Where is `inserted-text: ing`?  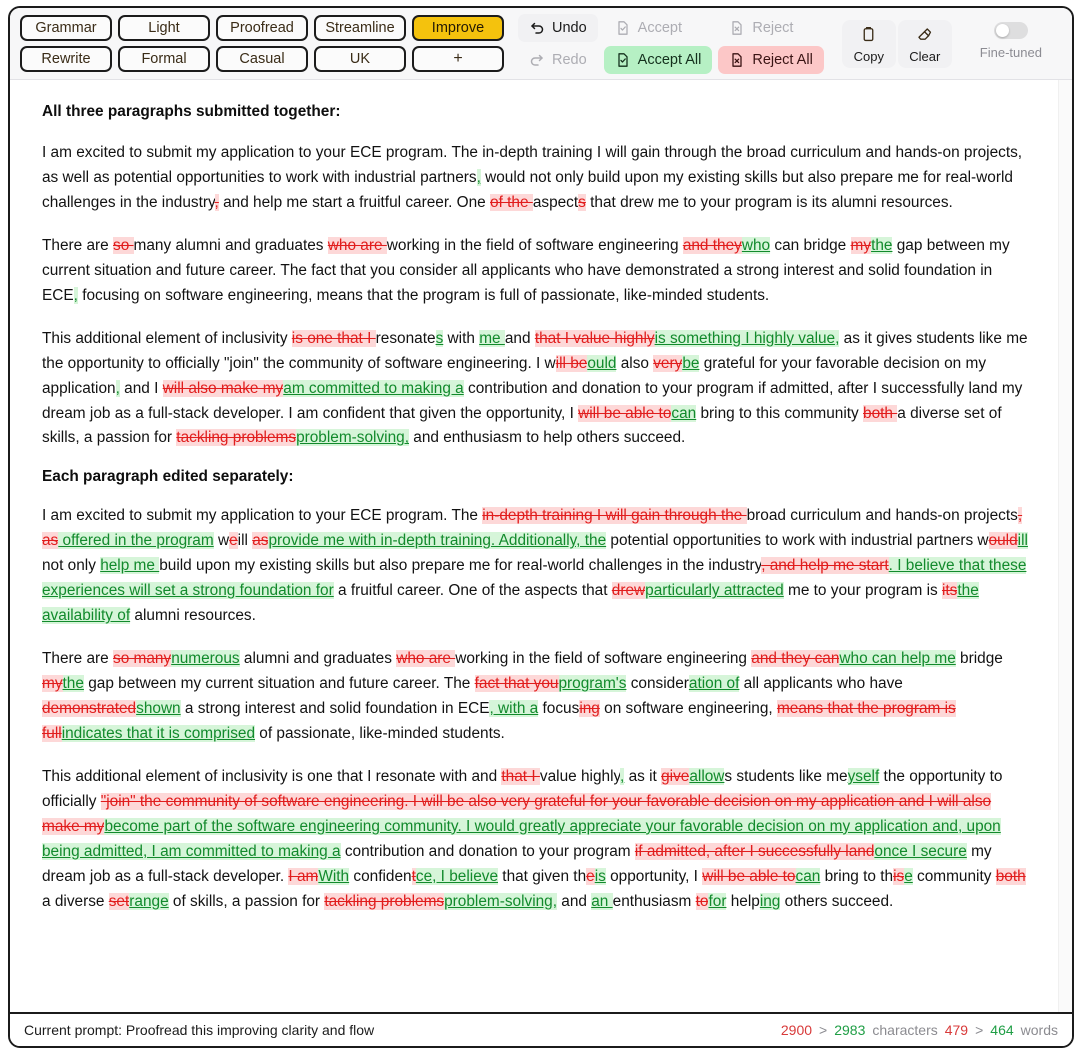
inserted-text: ing is located at coordinates (770, 901).